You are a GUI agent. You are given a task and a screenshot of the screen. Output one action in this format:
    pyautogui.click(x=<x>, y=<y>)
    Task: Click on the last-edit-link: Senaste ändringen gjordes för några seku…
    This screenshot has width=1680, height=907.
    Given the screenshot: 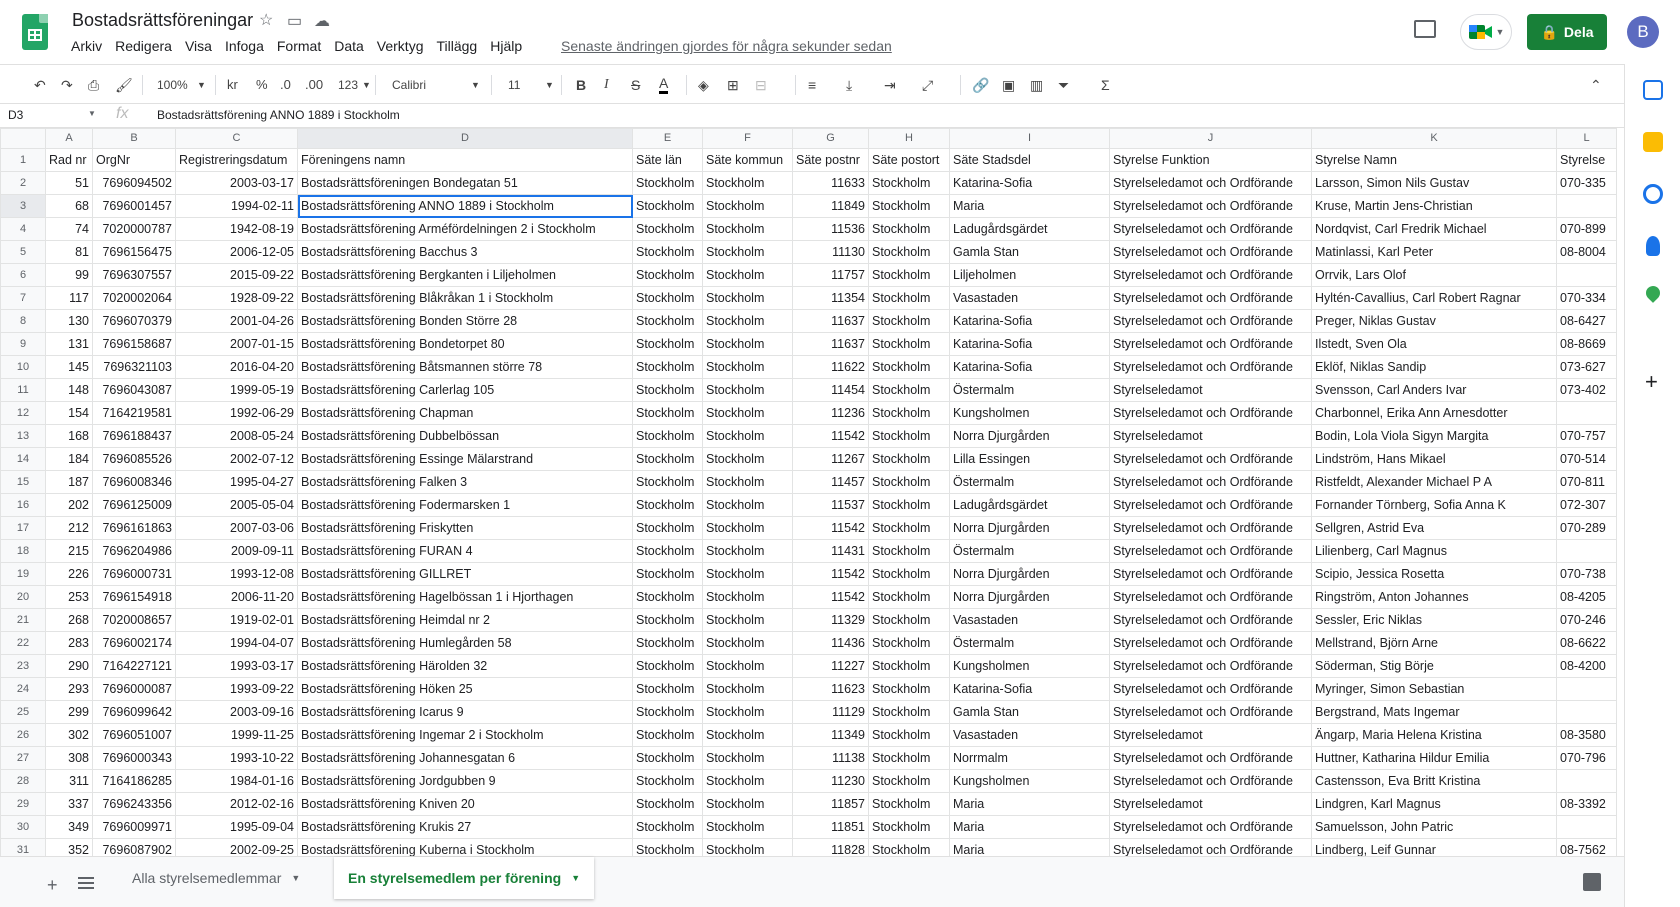 What is the action you would take?
    pyautogui.click(x=726, y=46)
    